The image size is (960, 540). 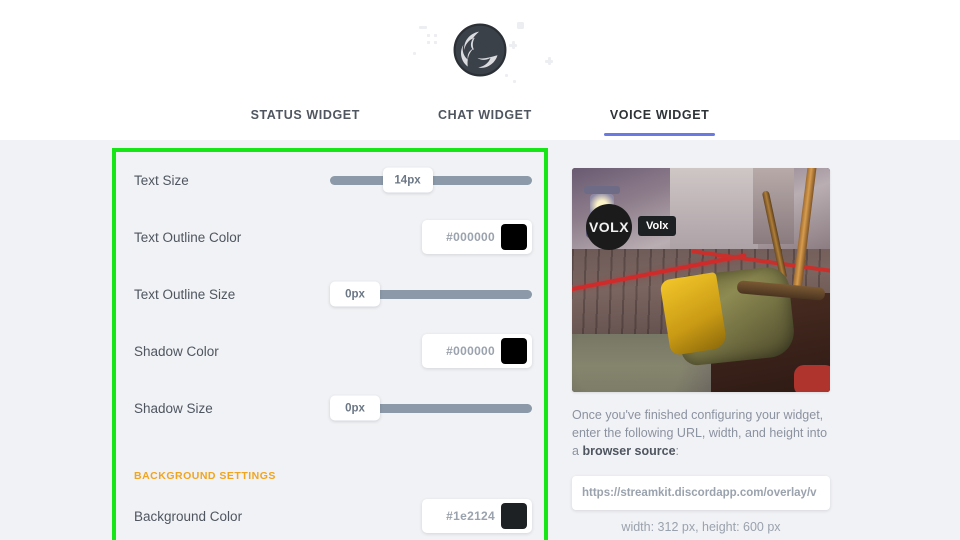 What do you see at coordinates (333, 514) in the screenshot?
I see `setting-row-background-color: Background Color #1e2124` at bounding box center [333, 514].